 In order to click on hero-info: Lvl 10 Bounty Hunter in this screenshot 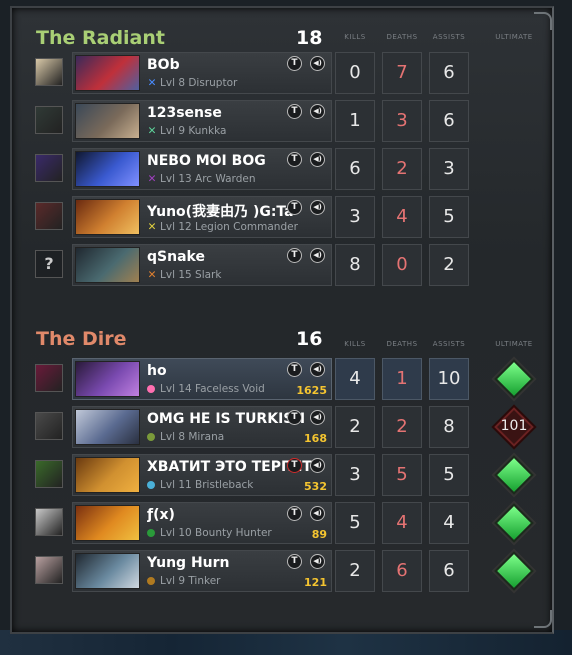, I will do `click(209, 533)`.